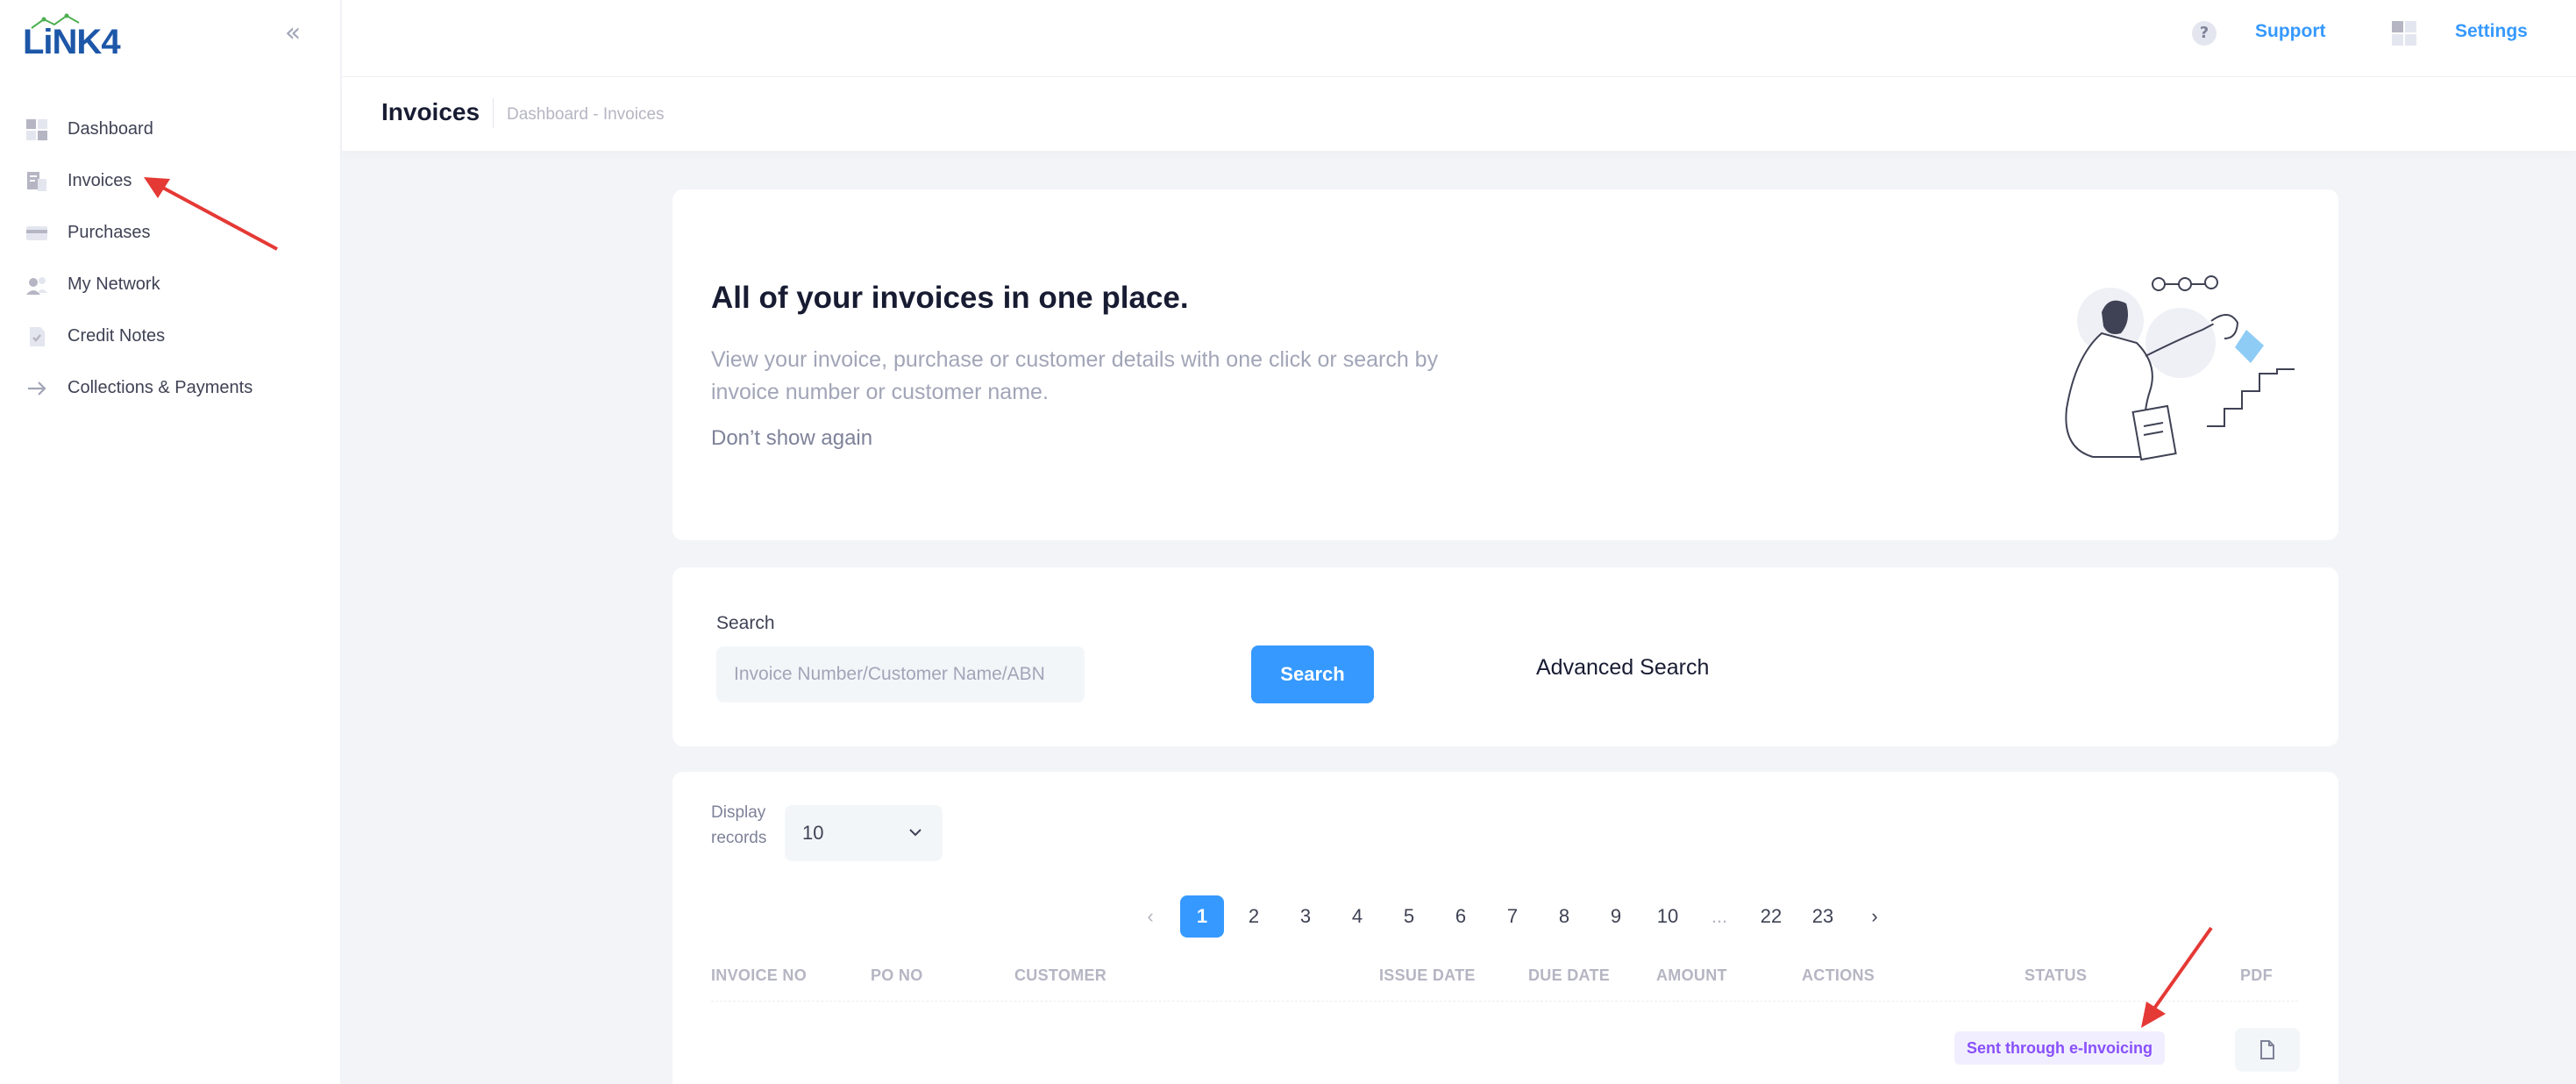 The image size is (2576, 1084). I want to click on sidebar-item-label: Collections & Payments, so click(160, 387).